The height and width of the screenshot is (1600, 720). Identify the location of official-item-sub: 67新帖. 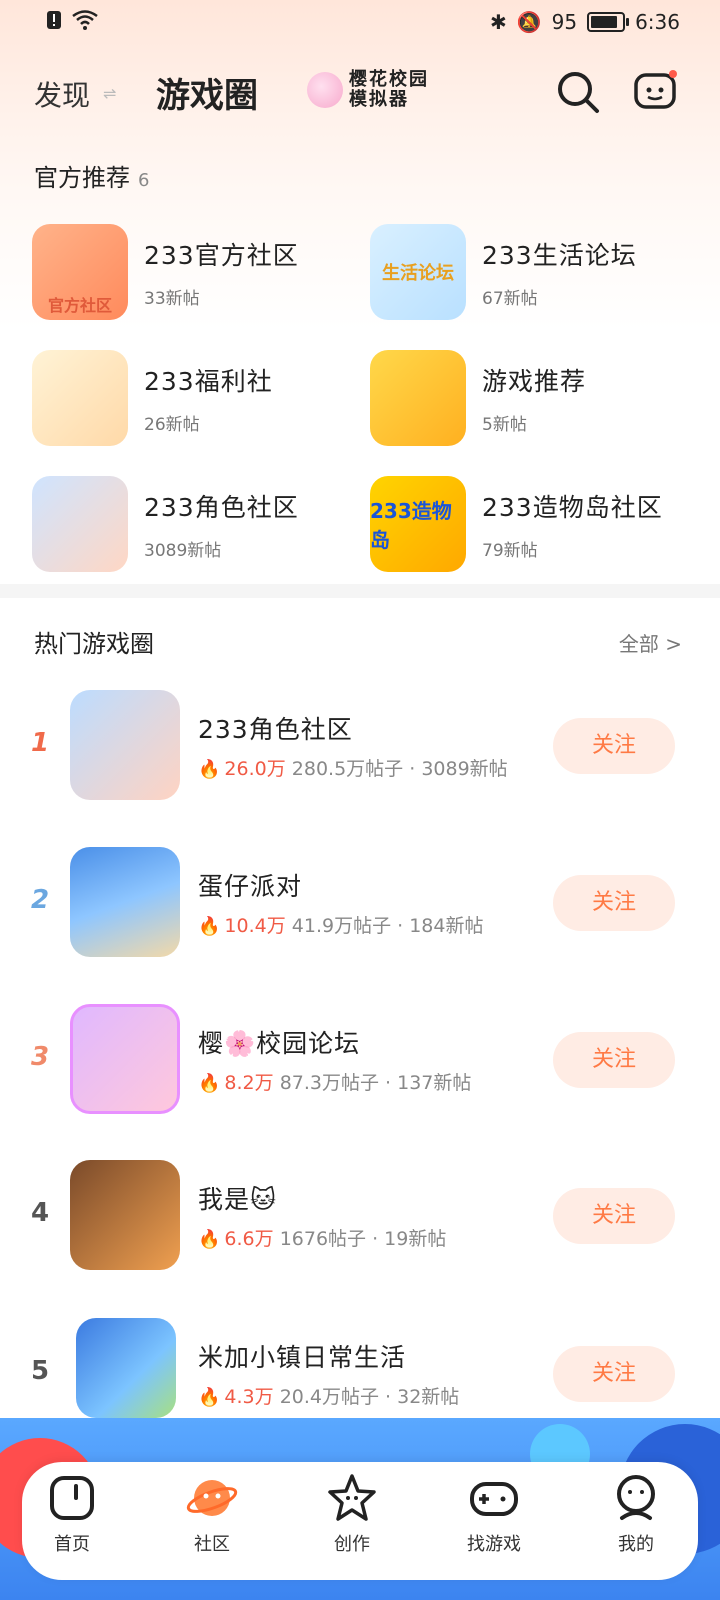
(510, 298).